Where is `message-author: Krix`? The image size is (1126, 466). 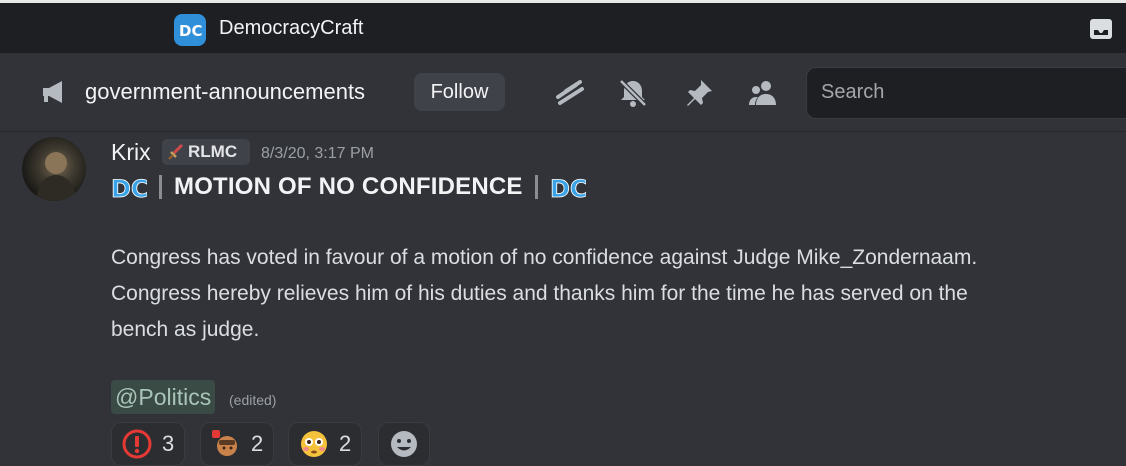 message-author: Krix is located at coordinates (131, 152).